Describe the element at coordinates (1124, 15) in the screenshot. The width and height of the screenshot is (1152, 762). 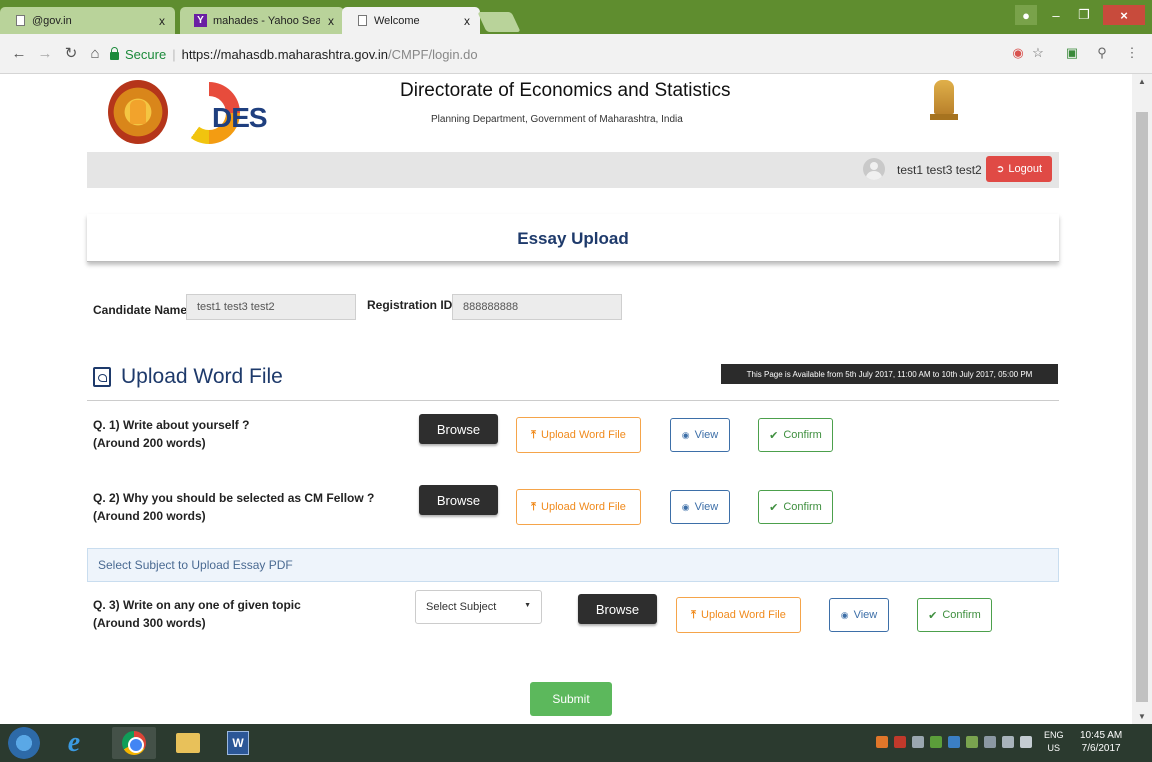
I see `close-window-icon: ×` at that location.